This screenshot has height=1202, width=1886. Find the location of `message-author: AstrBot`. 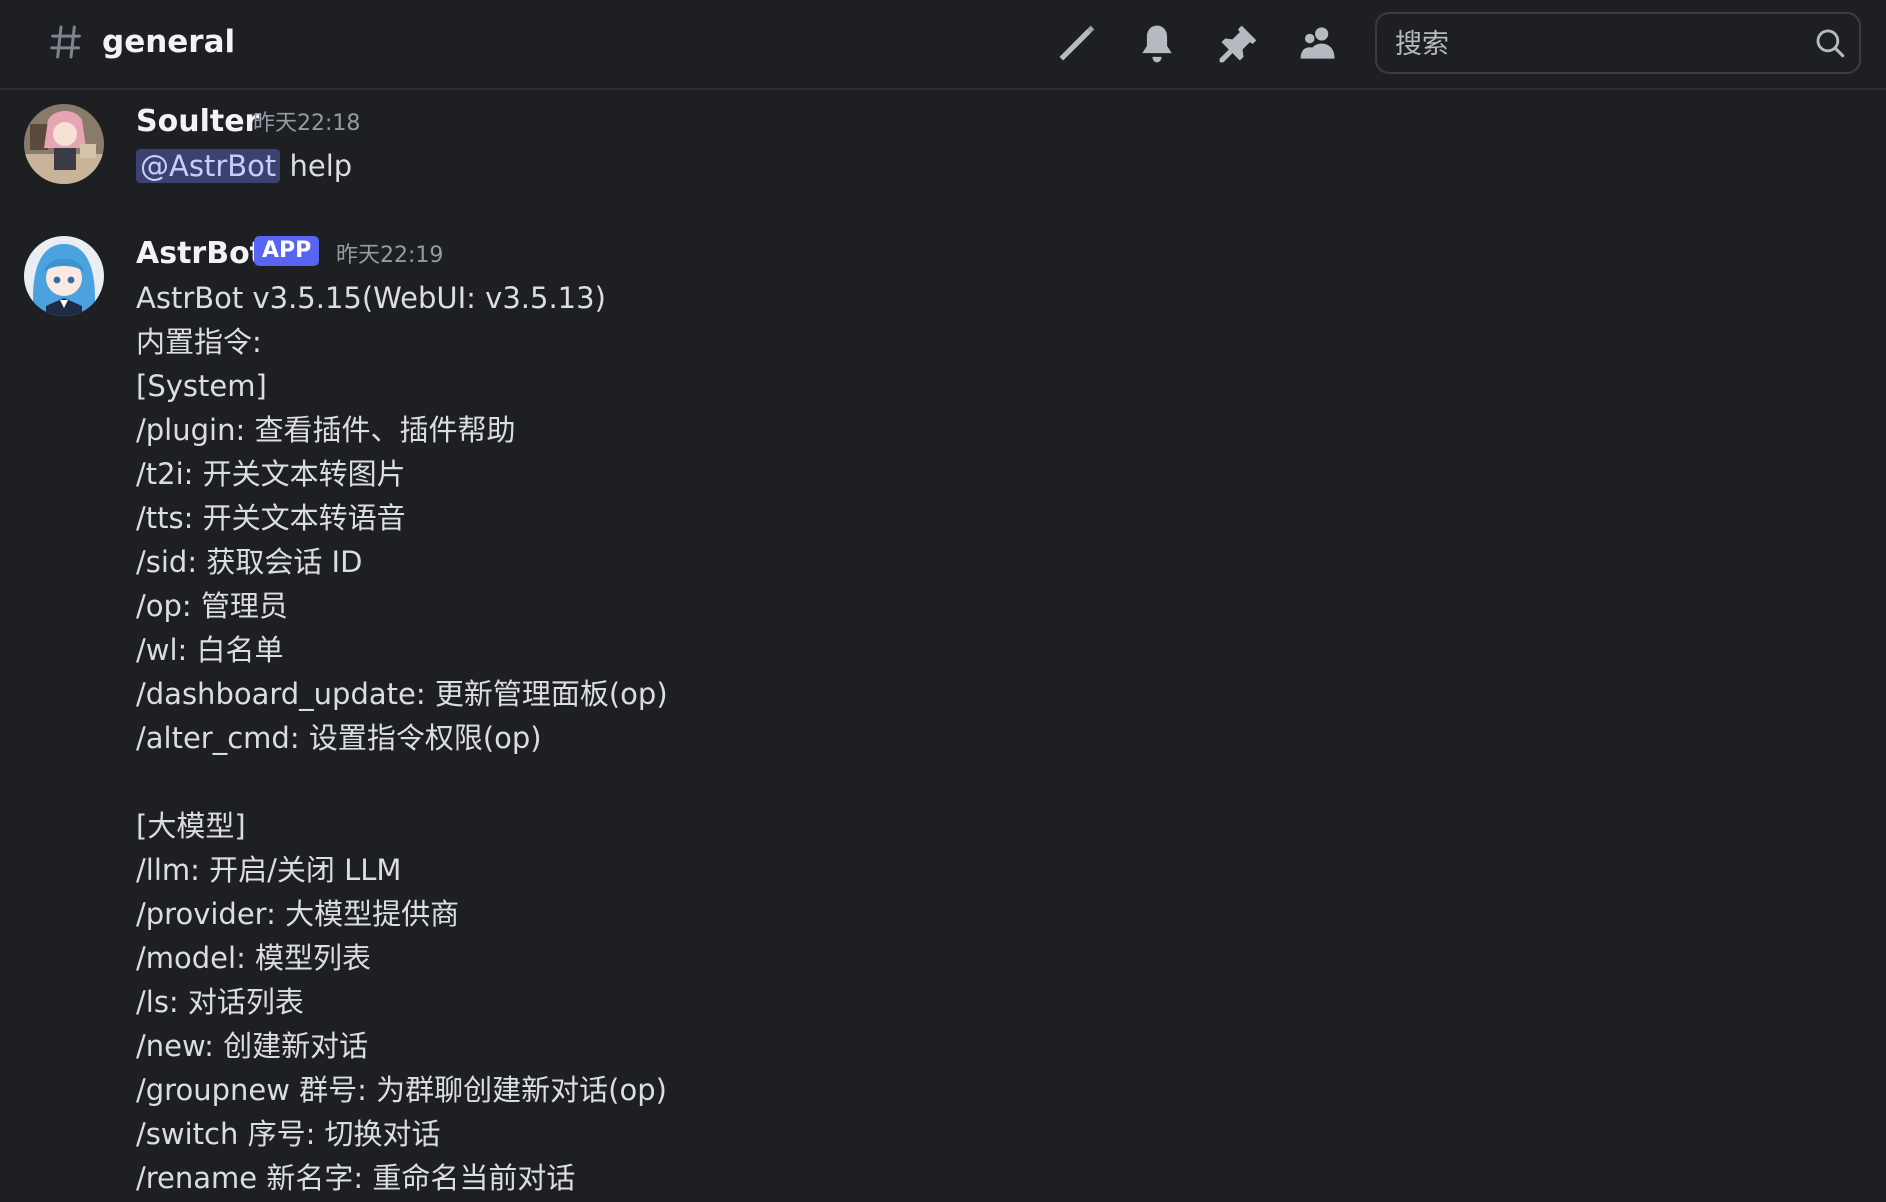

message-author: AstrBot is located at coordinates (200, 254).